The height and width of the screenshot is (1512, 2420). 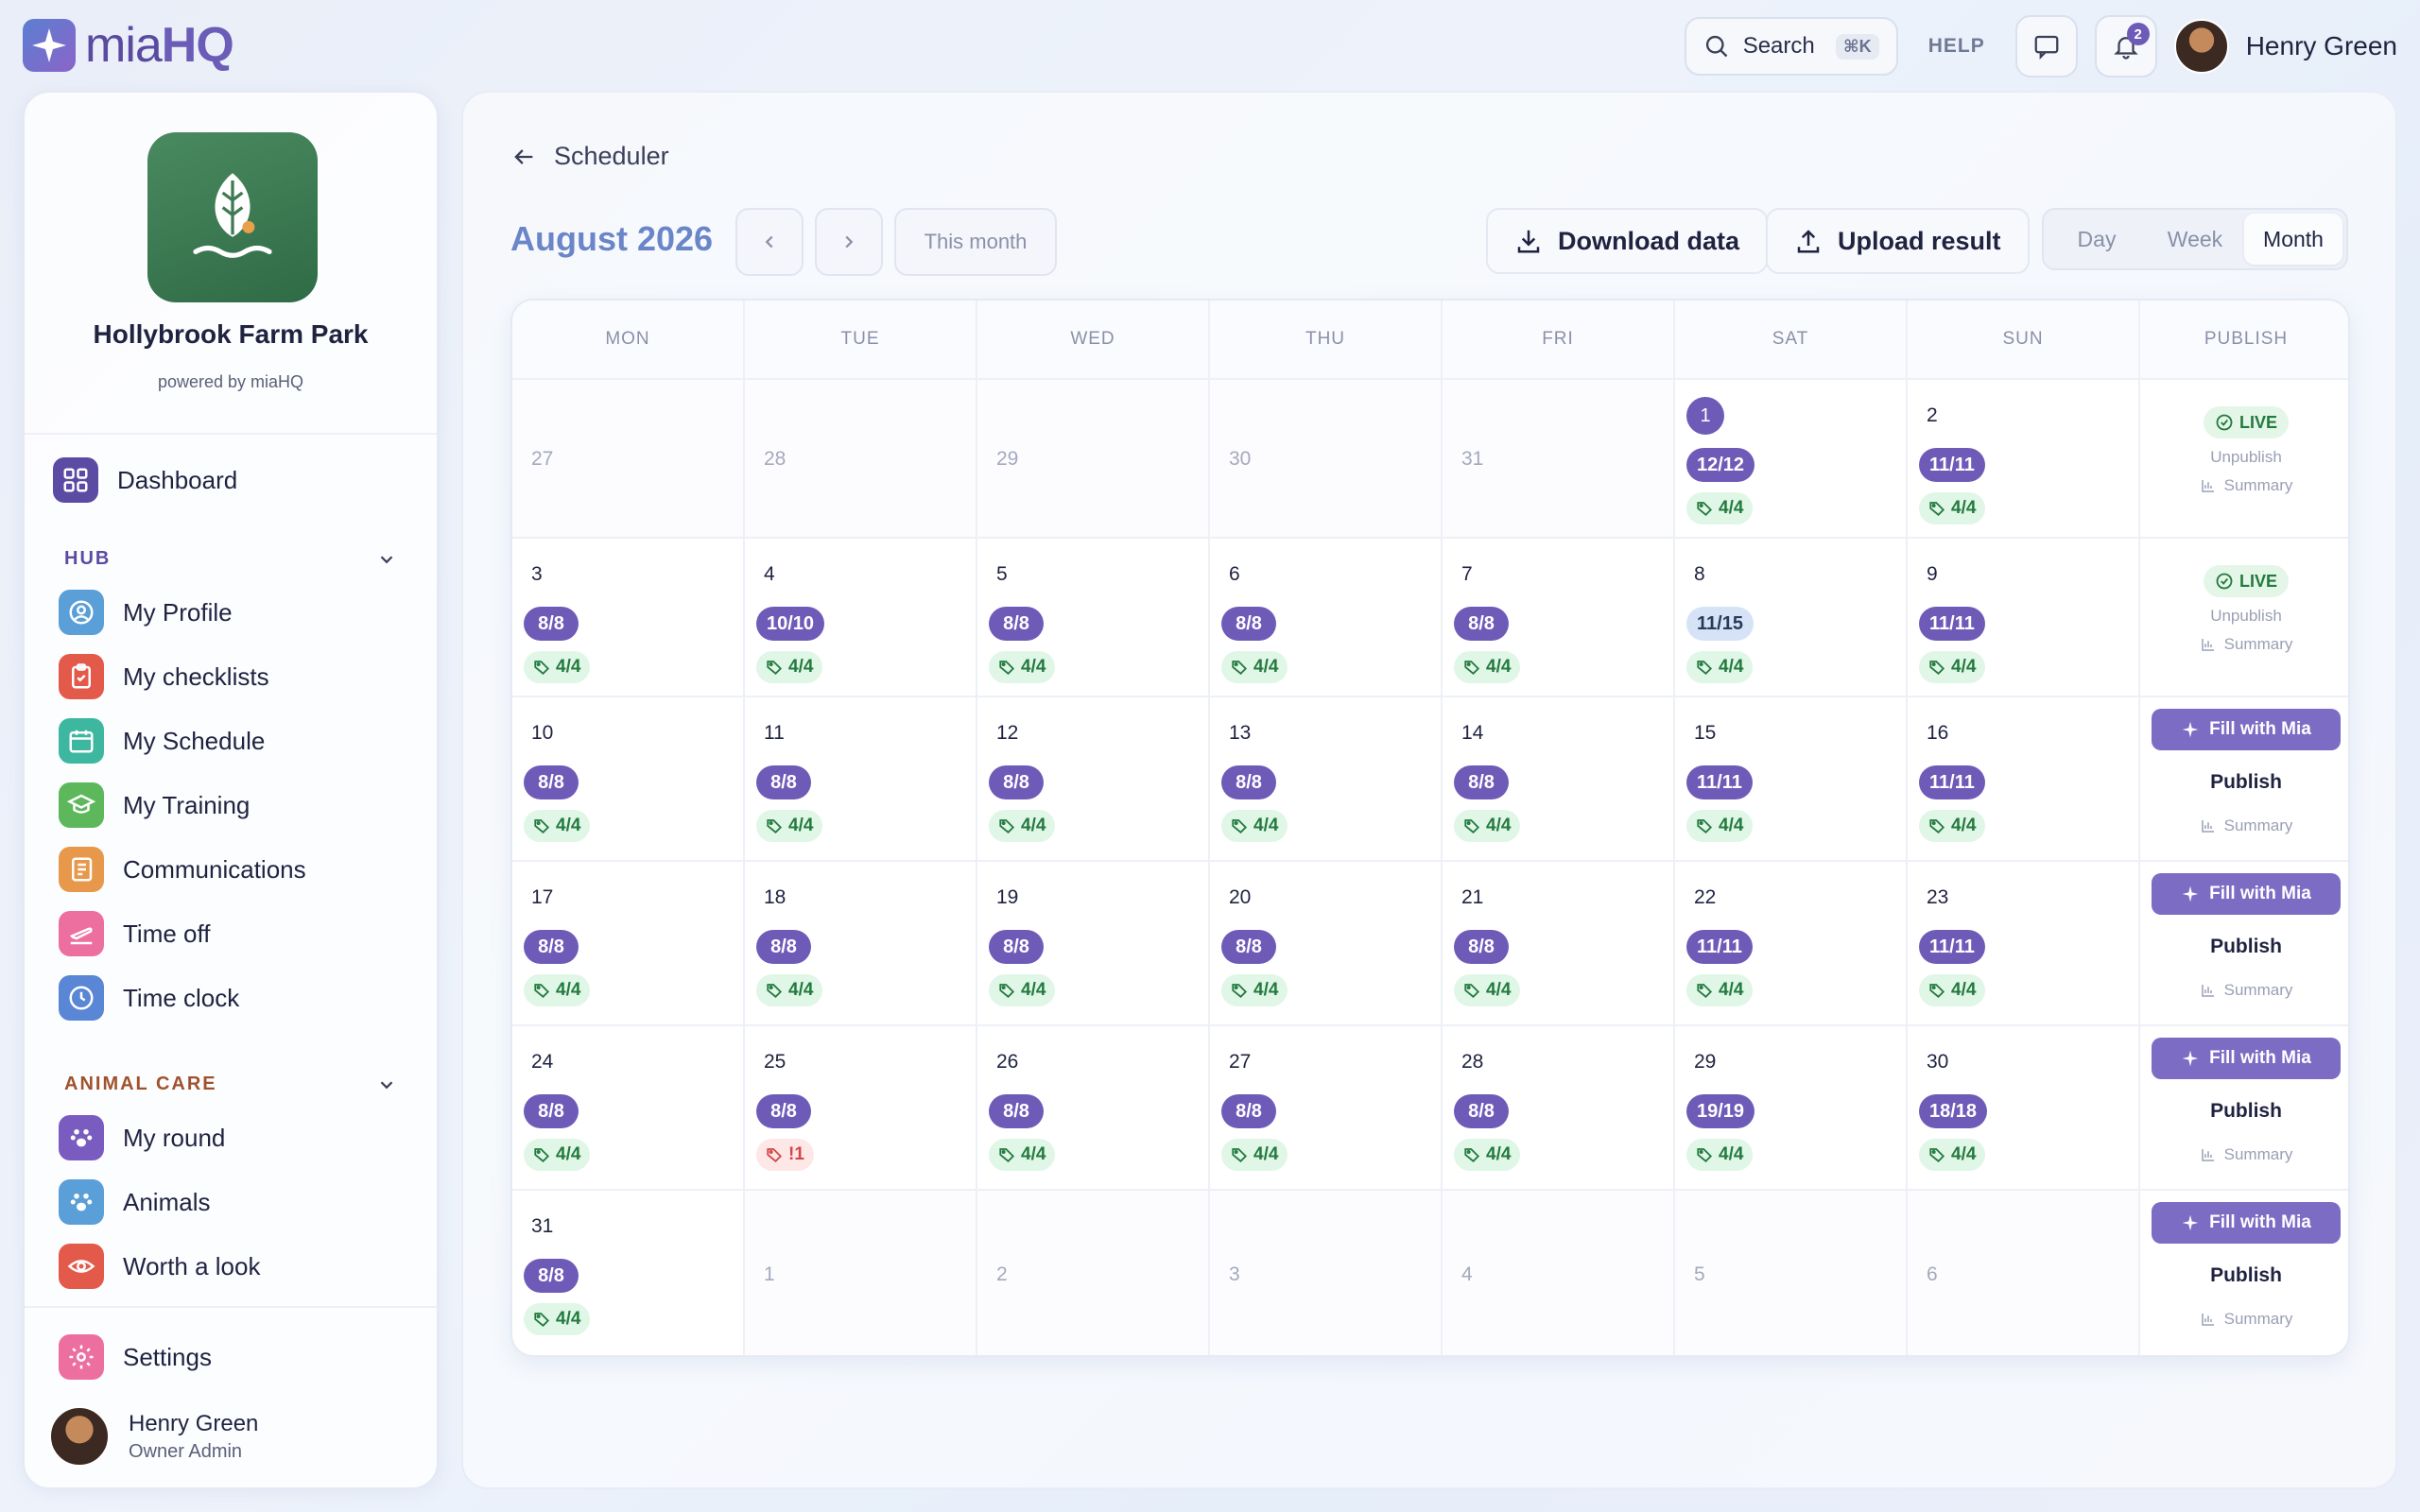 What do you see at coordinates (849, 242) in the screenshot?
I see `next-month-button` at bounding box center [849, 242].